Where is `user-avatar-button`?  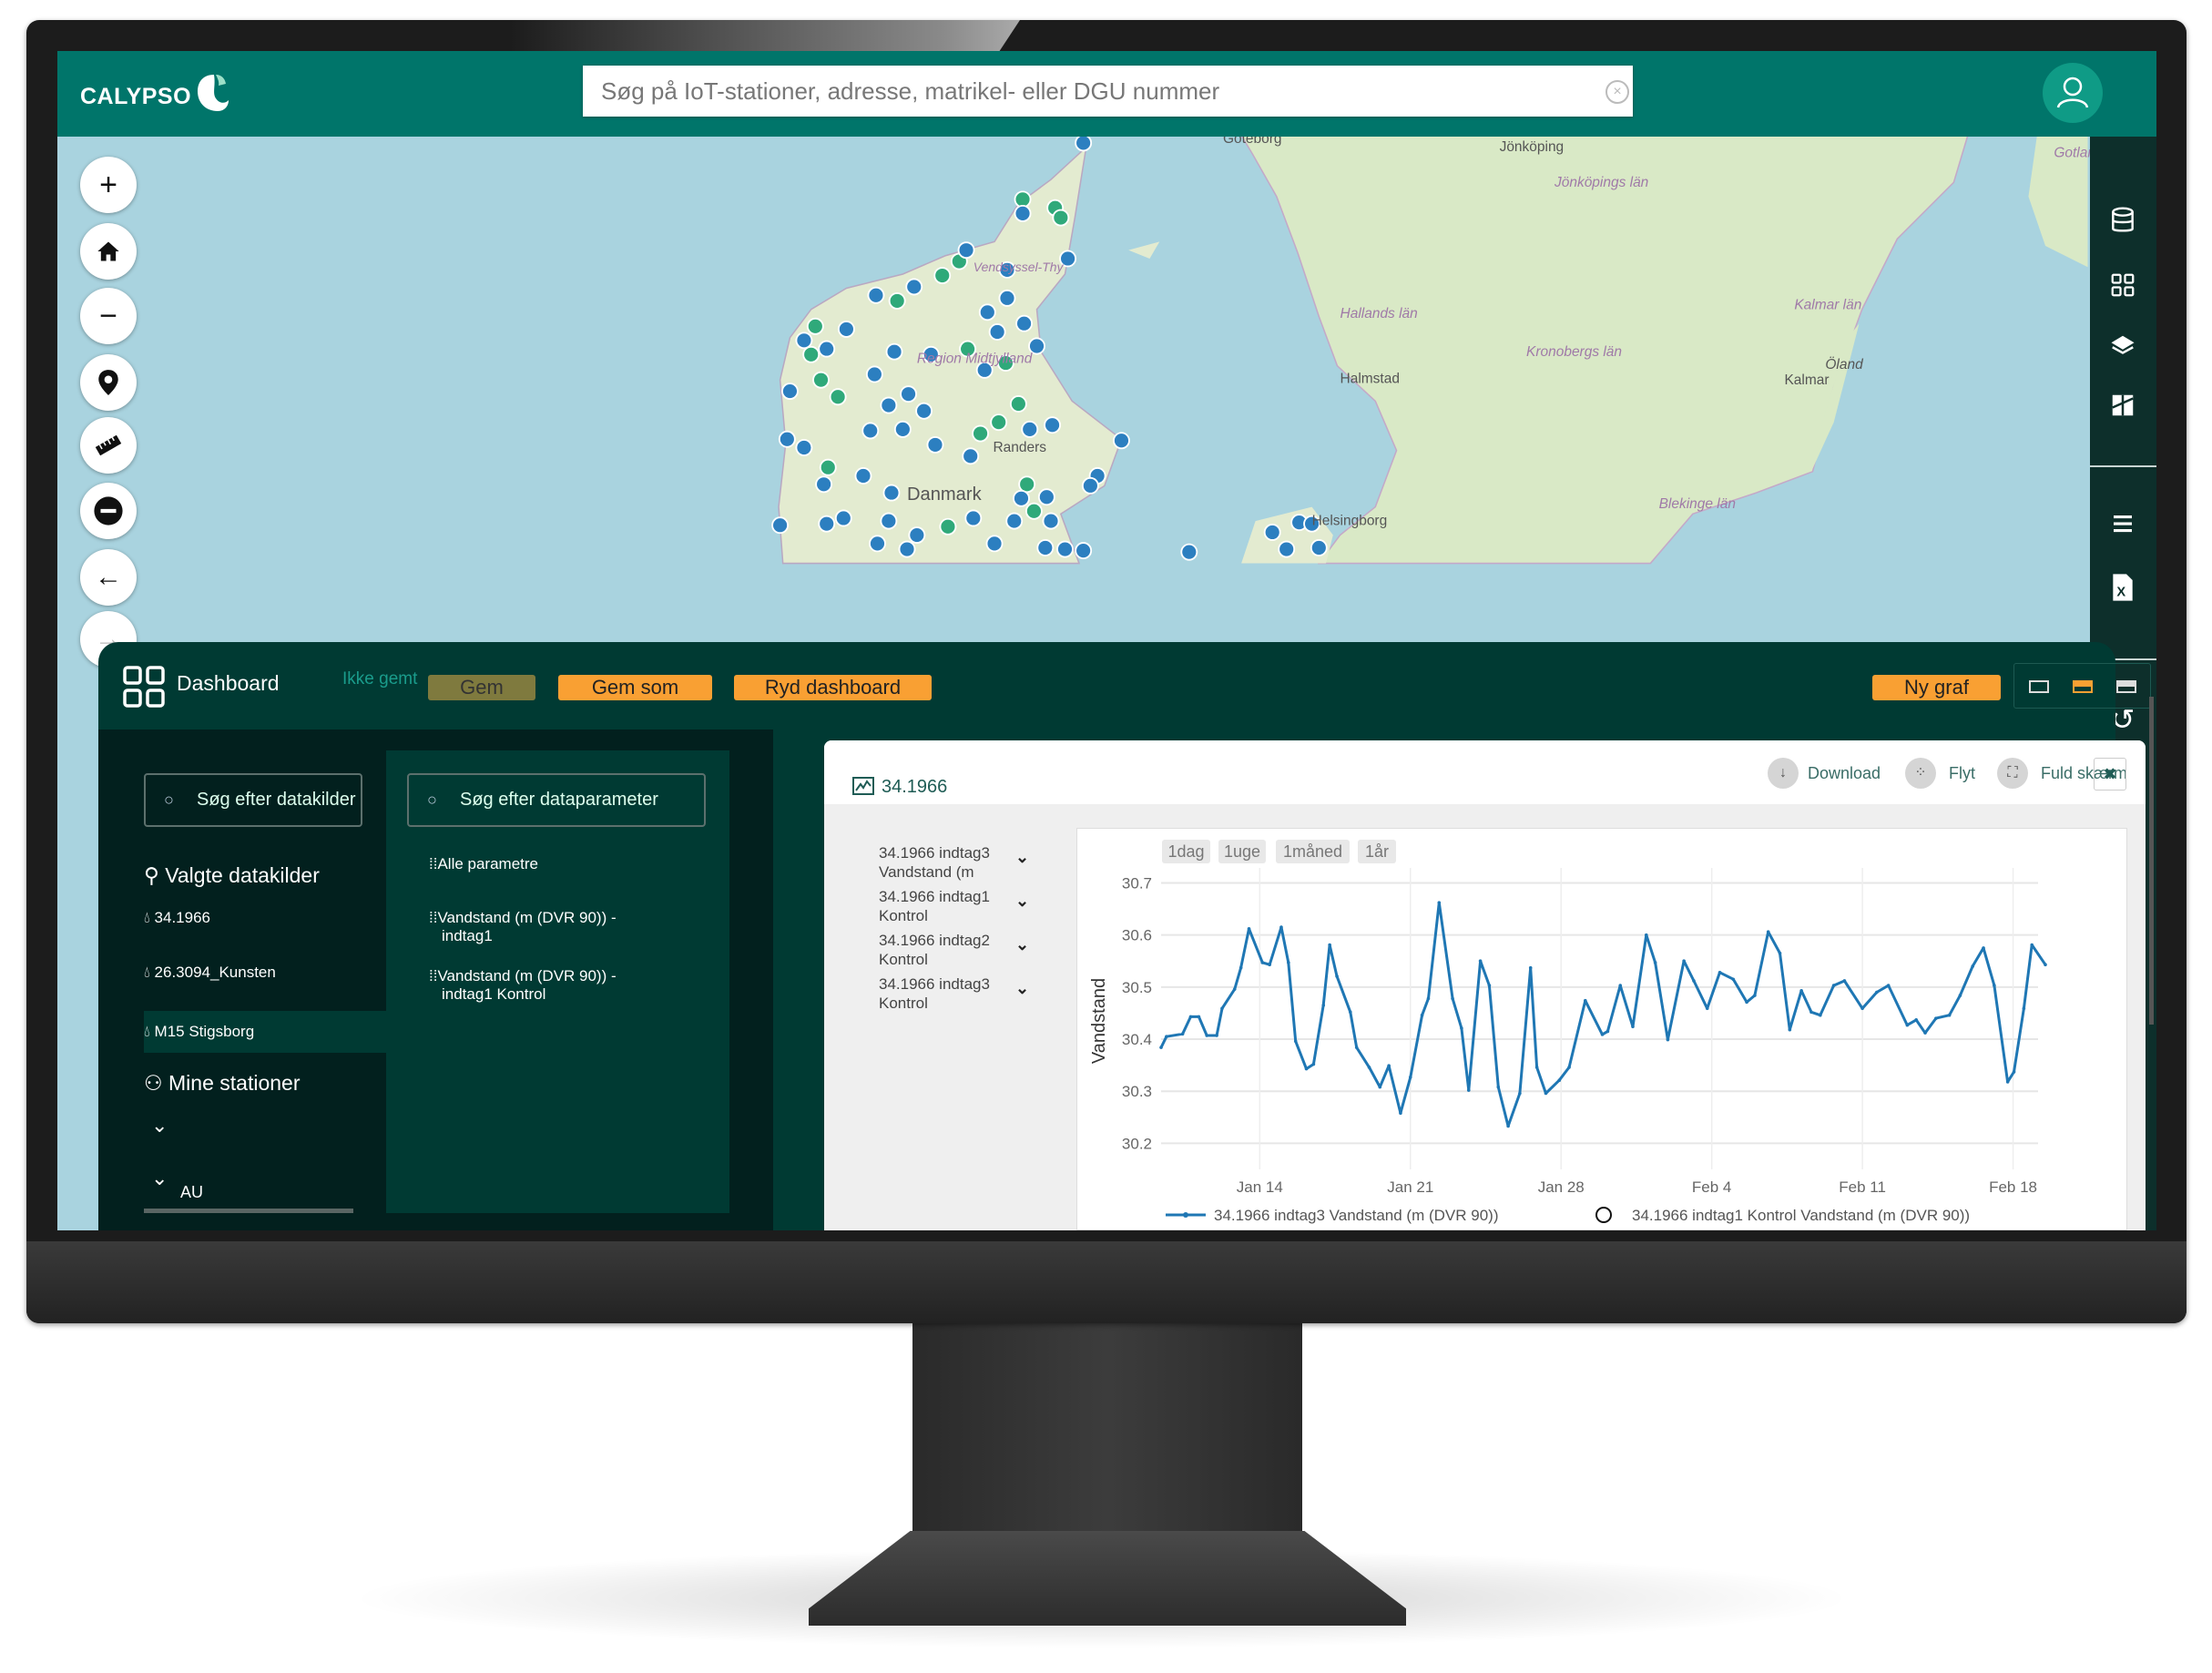 user-avatar-button is located at coordinates (2073, 93).